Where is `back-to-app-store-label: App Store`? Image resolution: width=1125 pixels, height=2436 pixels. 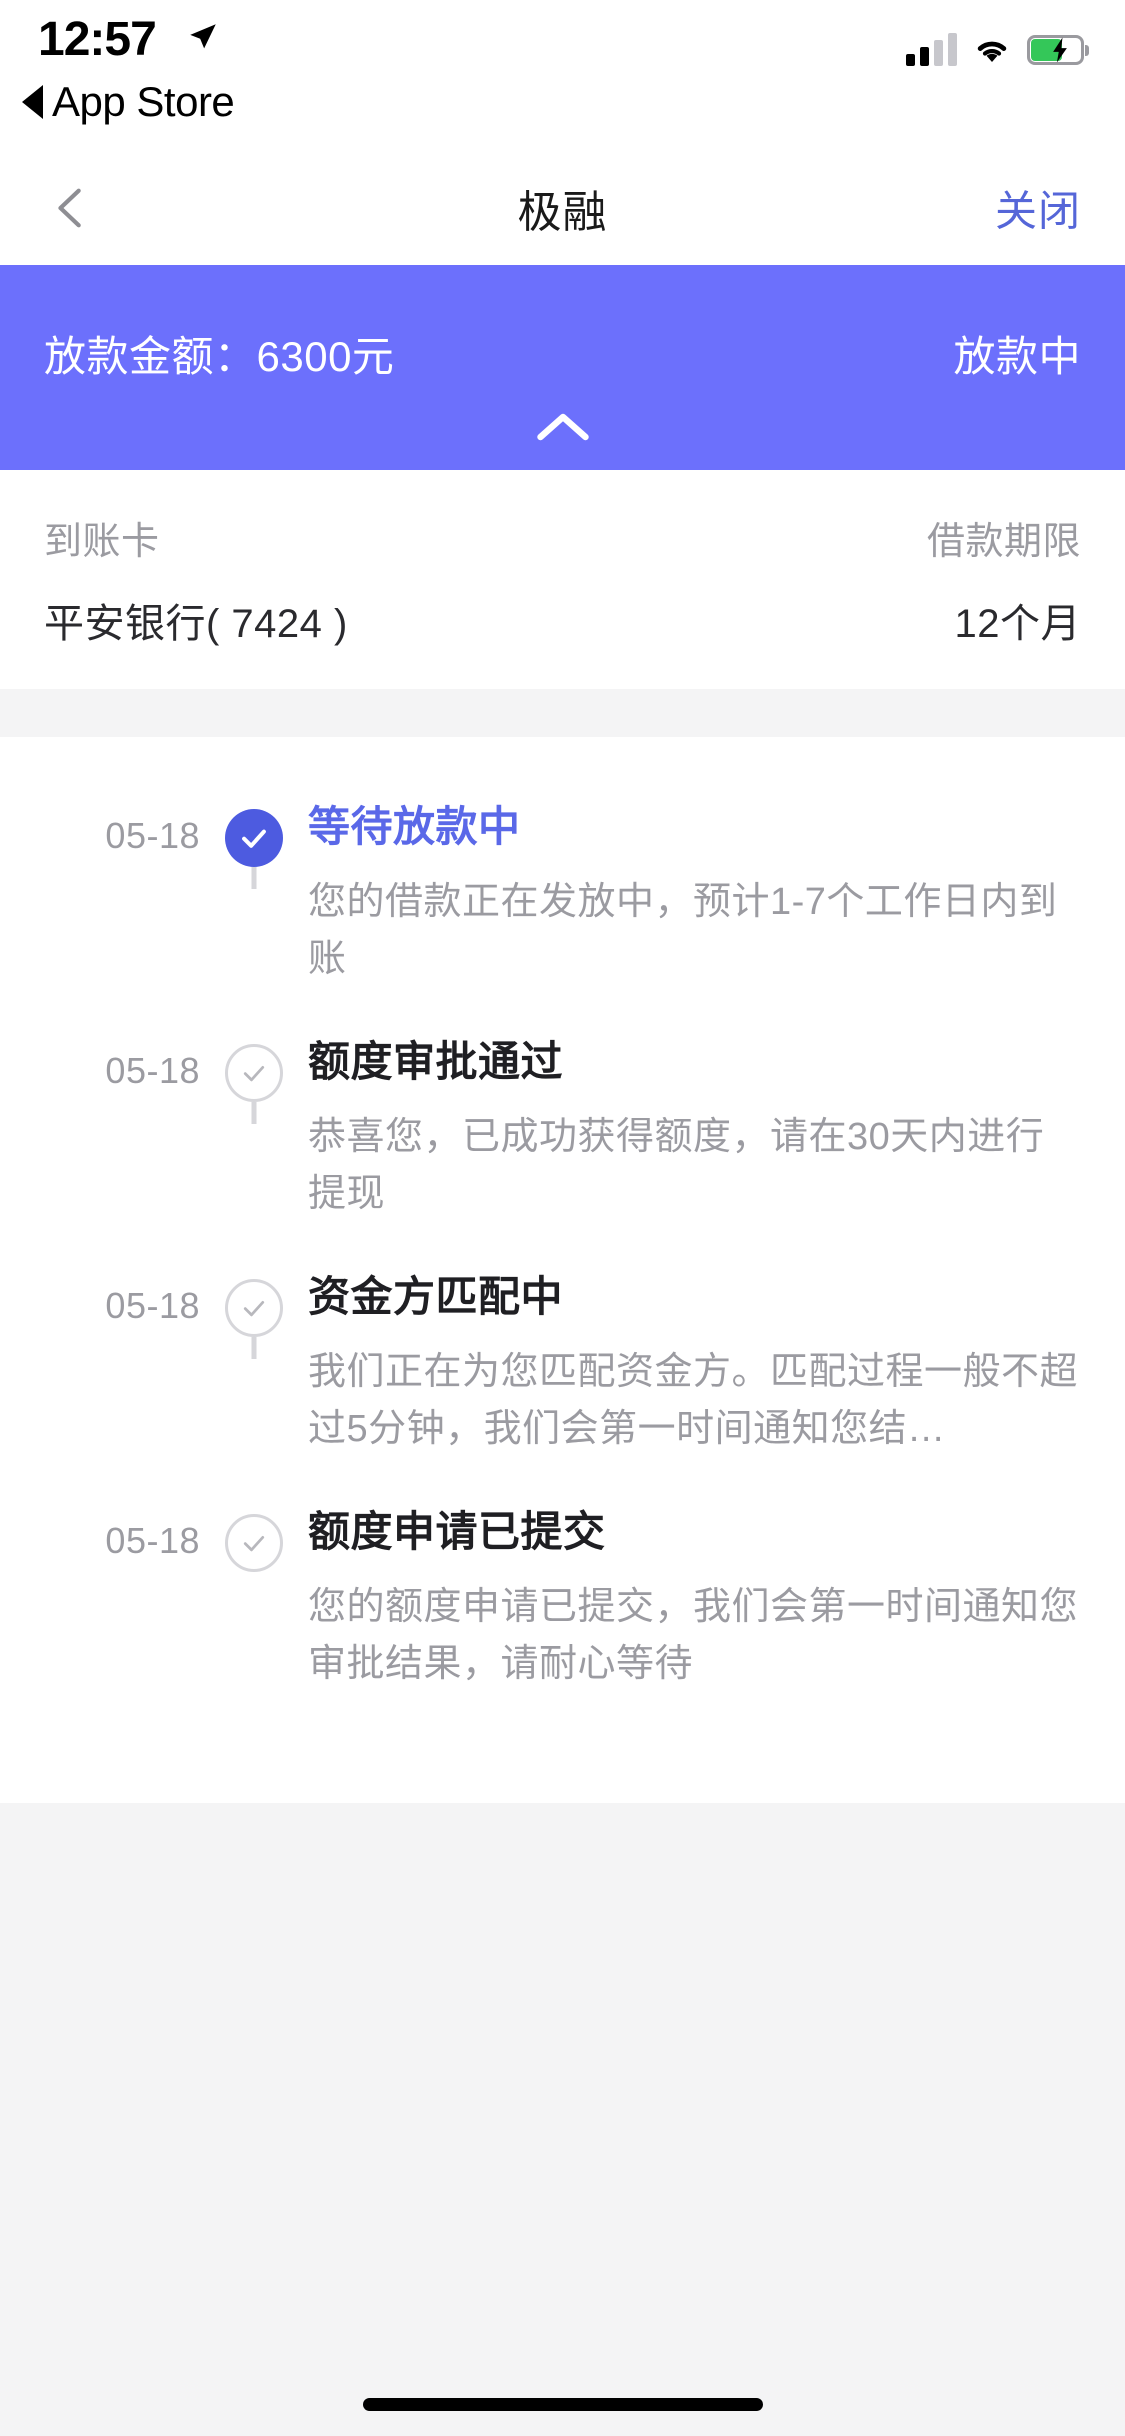 back-to-app-store-label: App Store is located at coordinates (143, 101).